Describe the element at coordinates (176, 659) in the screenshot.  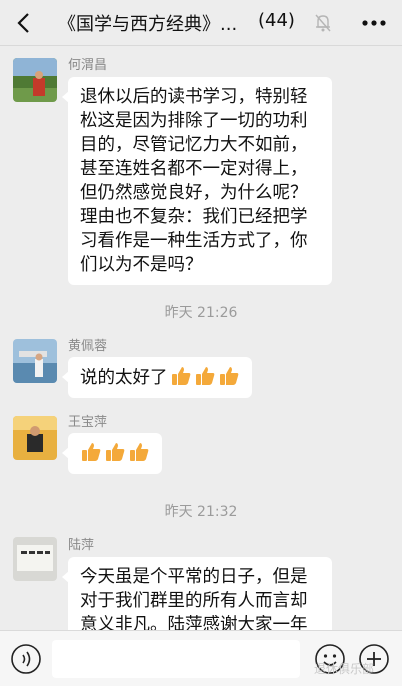
I see `message-input` at that location.